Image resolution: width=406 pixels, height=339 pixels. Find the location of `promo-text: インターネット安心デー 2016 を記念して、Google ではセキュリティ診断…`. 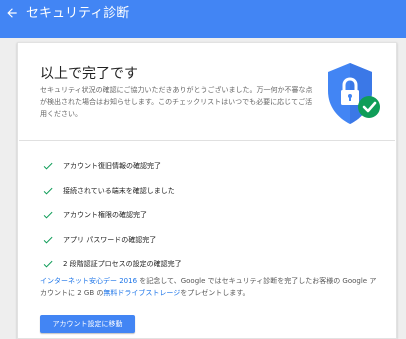

promo-text: インターネット安心デー 2016 を記念して、Google ではセキュリティ診断… is located at coordinates (210, 287).